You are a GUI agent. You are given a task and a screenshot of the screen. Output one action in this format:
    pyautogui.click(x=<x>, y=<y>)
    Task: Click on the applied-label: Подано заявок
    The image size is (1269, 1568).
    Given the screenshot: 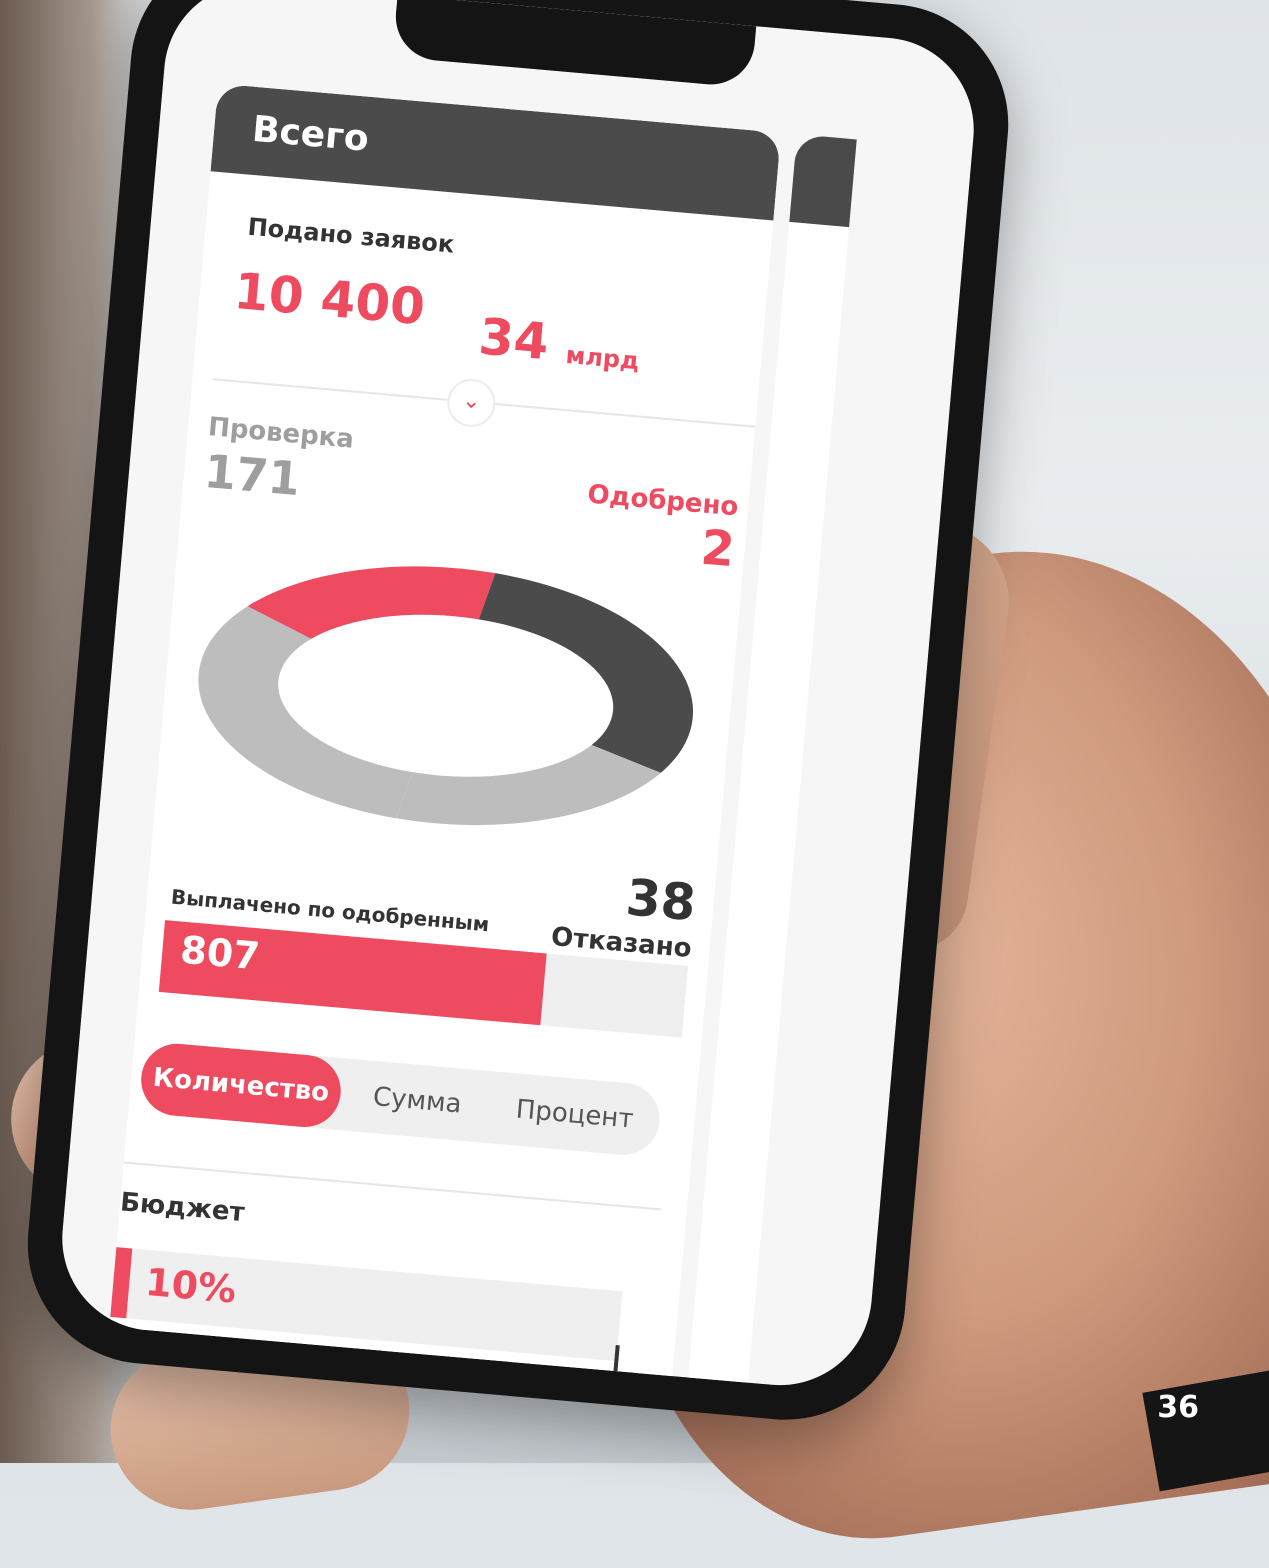 What is the action you would take?
    pyautogui.click(x=351, y=235)
    